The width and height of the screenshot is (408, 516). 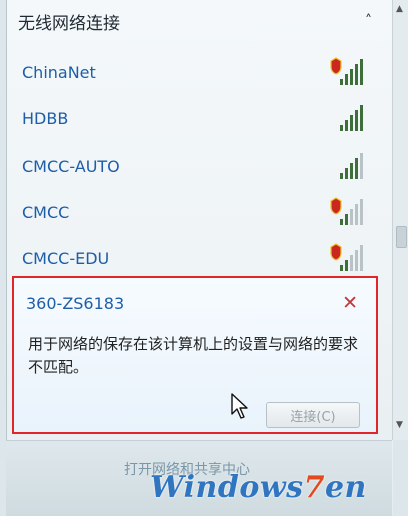 I want to click on site-watermark: Windows7en, so click(x=279, y=492).